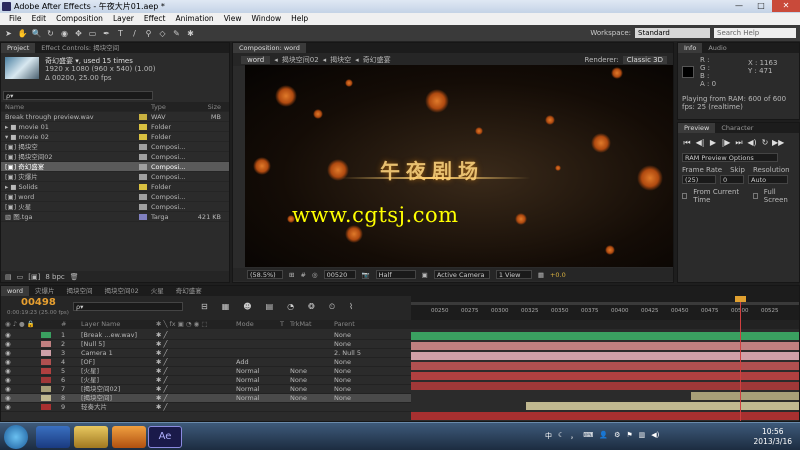 This screenshot has height=450, width=800. Describe the element at coordinates (115, 187) in the screenshot. I see `project-item: ▸ ■ Solids Folder` at that location.